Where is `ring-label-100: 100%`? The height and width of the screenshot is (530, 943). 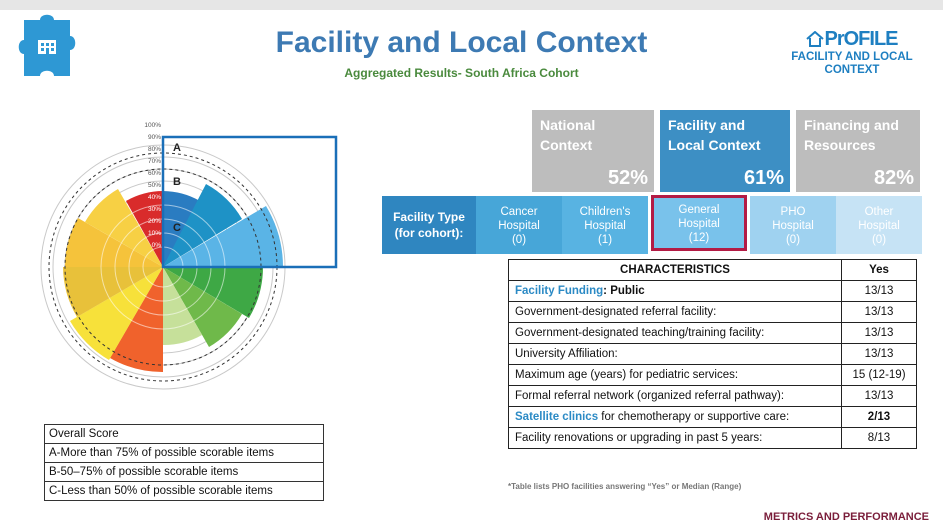 ring-label-100: 100% is located at coordinates (152, 125).